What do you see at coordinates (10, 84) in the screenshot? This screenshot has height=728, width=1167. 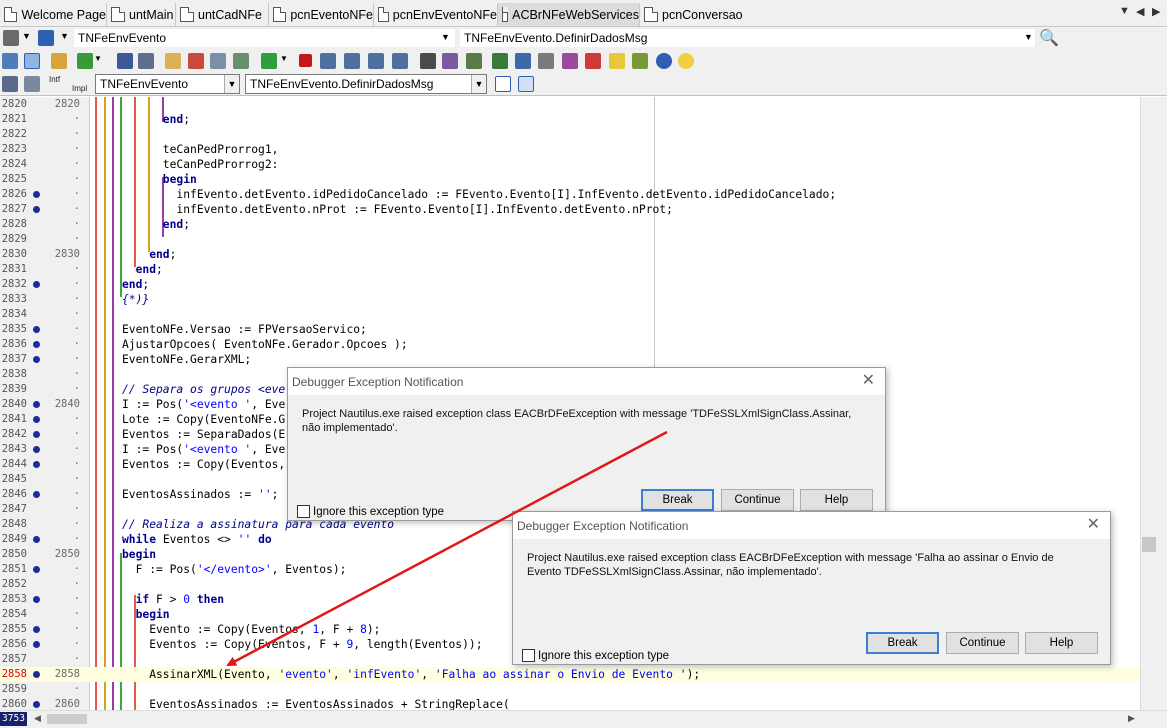 I see `structure-icon` at bounding box center [10, 84].